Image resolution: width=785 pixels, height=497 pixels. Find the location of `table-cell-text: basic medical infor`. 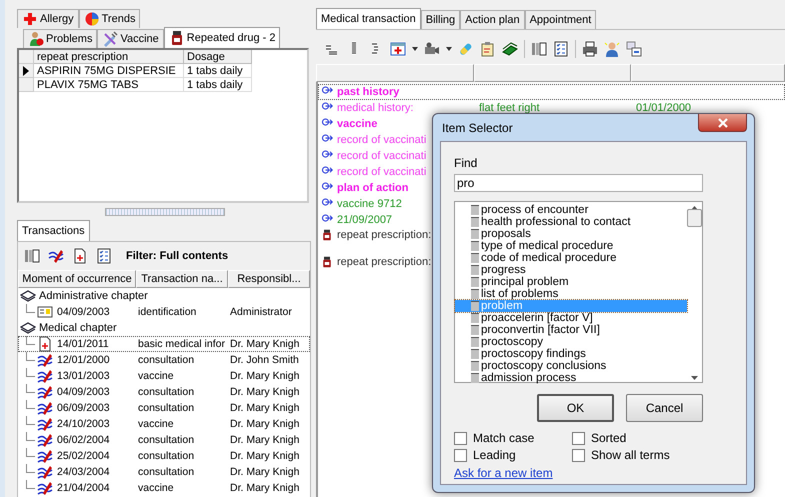

table-cell-text: basic medical infor is located at coordinates (181, 344).